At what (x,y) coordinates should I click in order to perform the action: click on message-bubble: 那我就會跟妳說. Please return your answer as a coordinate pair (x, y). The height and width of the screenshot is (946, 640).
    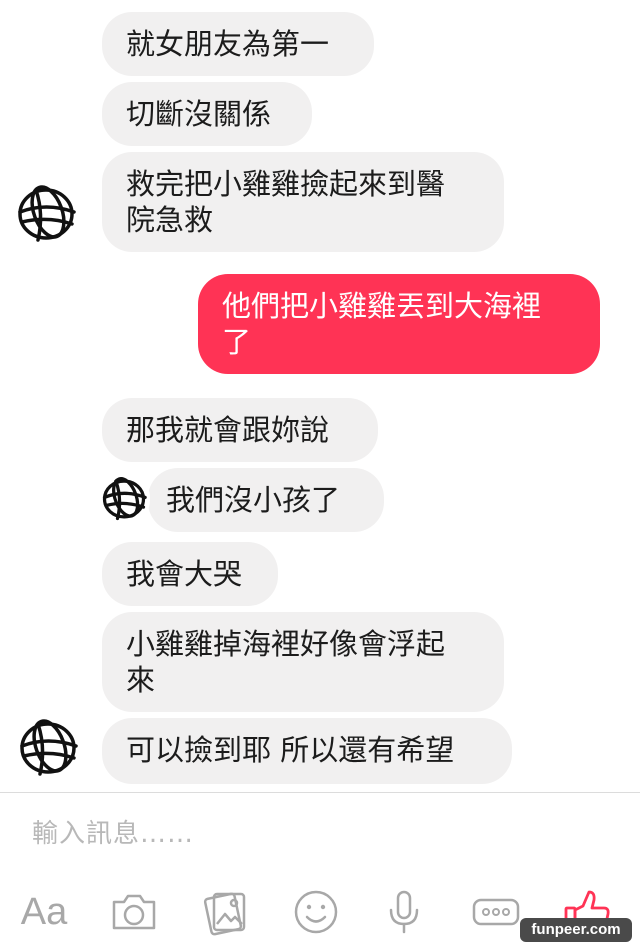
    Looking at the image, I should click on (240, 430).